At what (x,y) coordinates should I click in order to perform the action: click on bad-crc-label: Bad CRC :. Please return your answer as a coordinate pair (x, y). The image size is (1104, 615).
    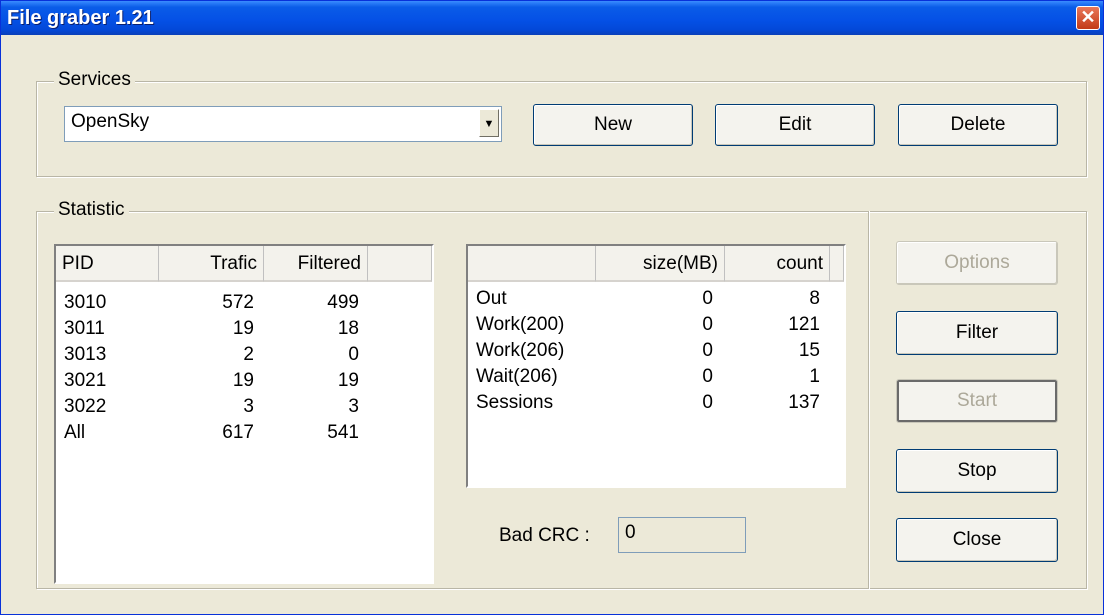
    Looking at the image, I should click on (544, 535).